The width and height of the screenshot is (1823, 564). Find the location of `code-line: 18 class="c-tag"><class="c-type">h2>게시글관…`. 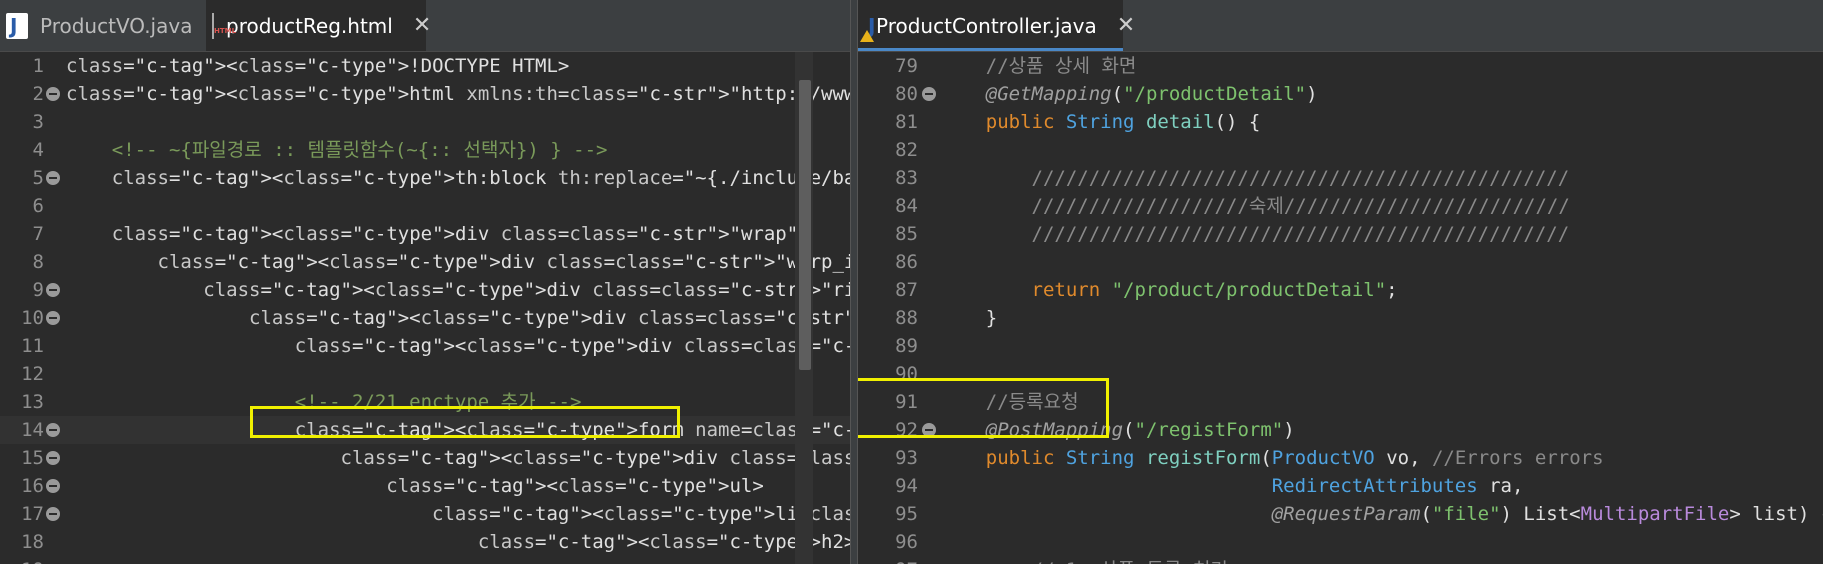

code-line: 18 class="c-tag"><class="c-type">h2>게시글관… is located at coordinates (425, 542).